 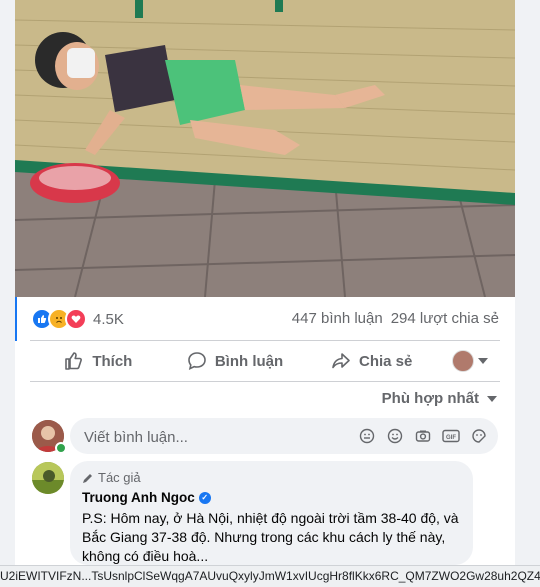 I want to click on online-status-dot, so click(x=61, y=448).